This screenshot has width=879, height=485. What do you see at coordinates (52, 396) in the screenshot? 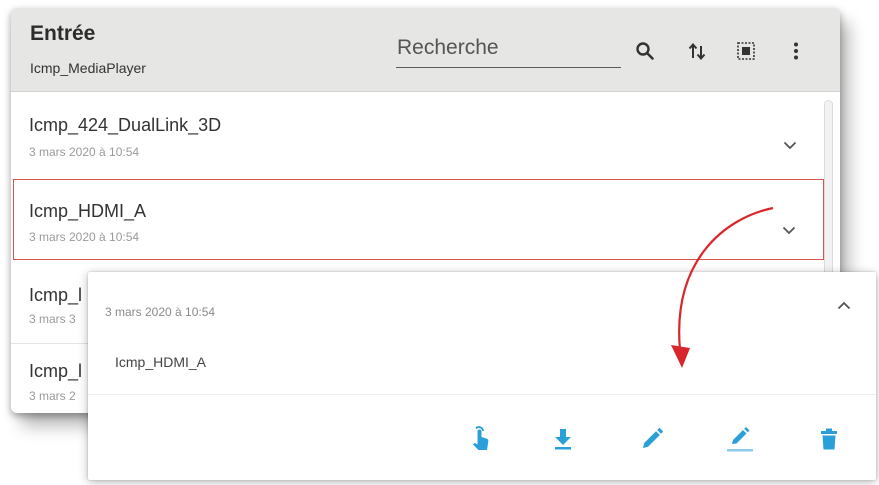
I see `list-item-date: 3 mars 2` at bounding box center [52, 396].